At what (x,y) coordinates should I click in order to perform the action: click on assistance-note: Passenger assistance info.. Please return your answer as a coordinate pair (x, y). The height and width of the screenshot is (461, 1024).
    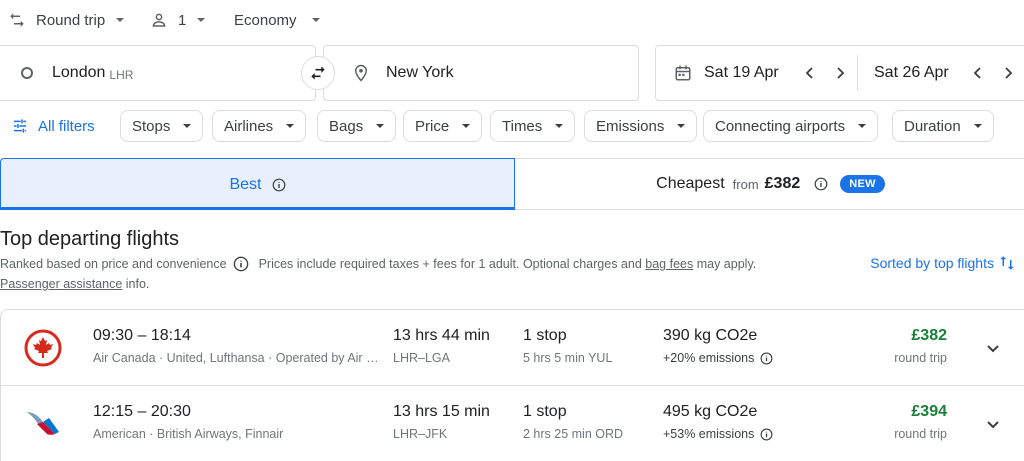
    Looking at the image, I should click on (74, 284).